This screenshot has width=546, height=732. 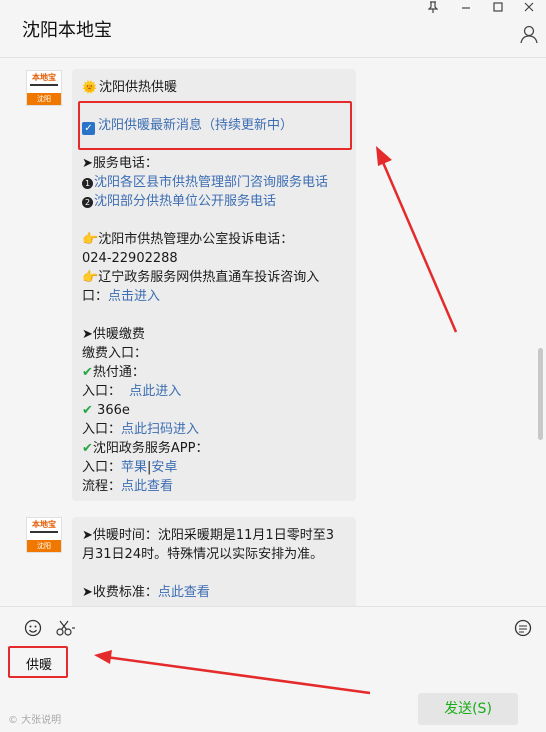 I want to click on annotation-arrow, so click(x=417, y=239).